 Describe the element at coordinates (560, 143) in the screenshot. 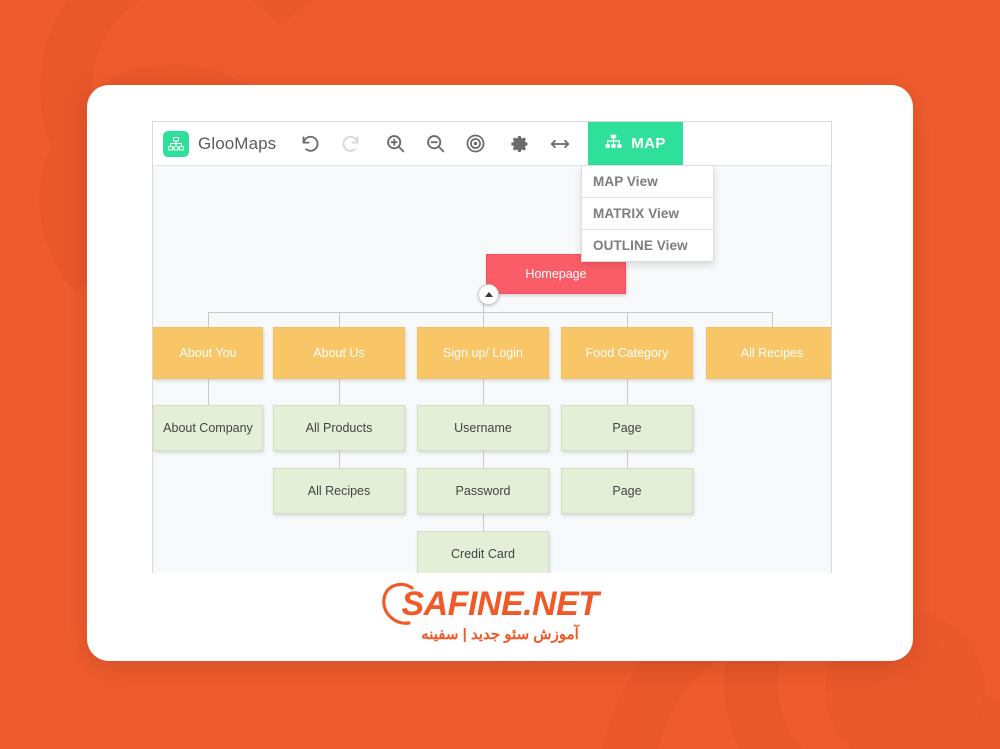

I see `fit-width-button` at that location.